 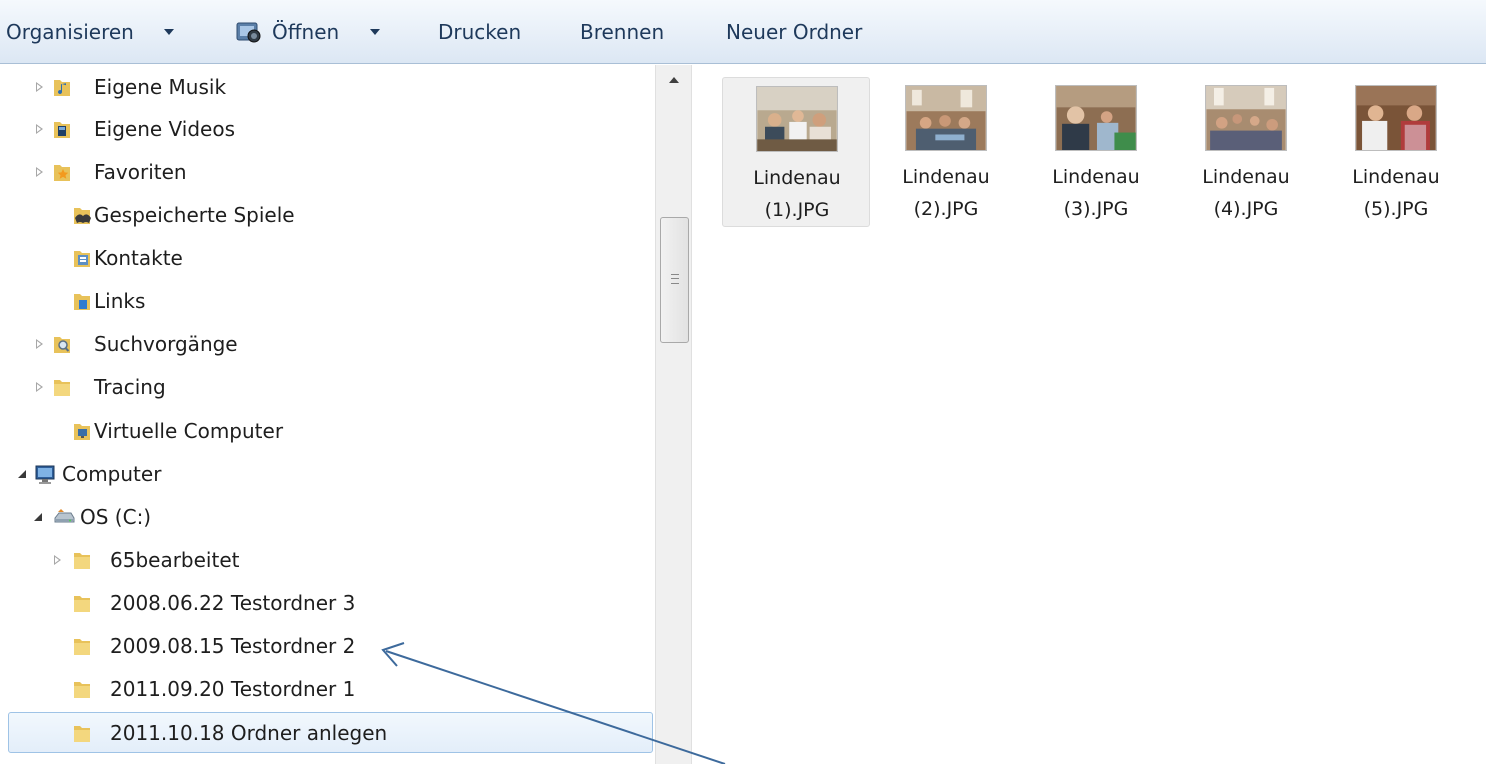 What do you see at coordinates (946, 193) in the screenshot?
I see `file-name: Lindenau (2).JPG` at bounding box center [946, 193].